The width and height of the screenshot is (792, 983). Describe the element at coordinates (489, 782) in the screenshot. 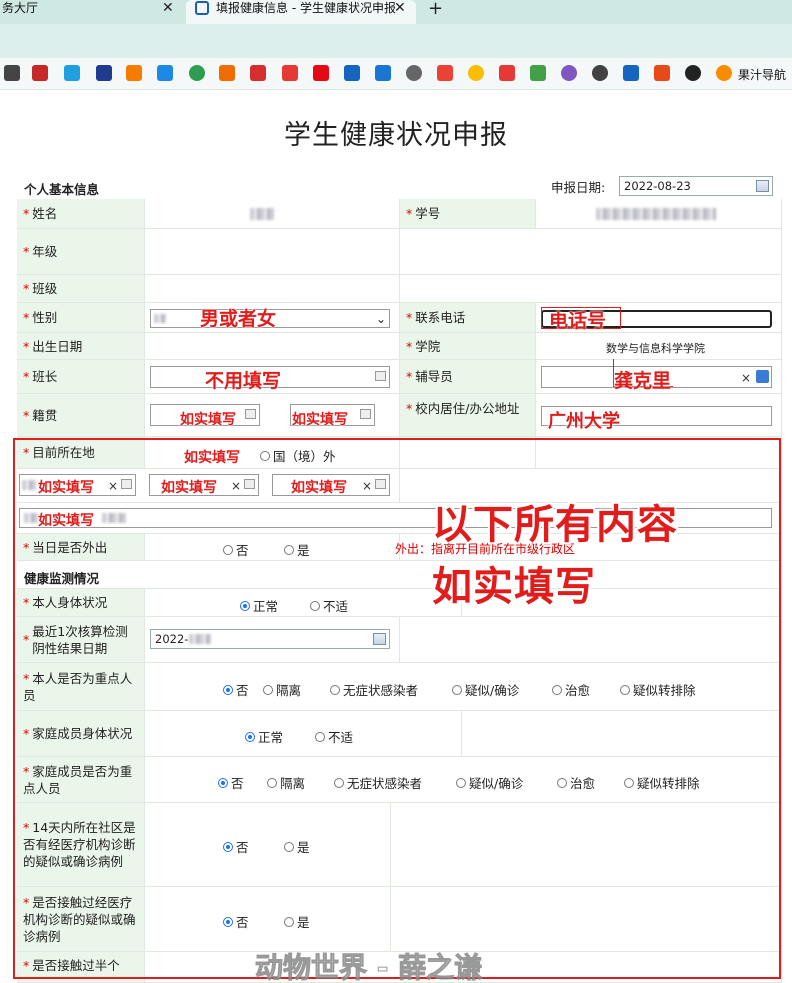

I see `radio-fkey-suspected: 疑似/确诊` at that location.